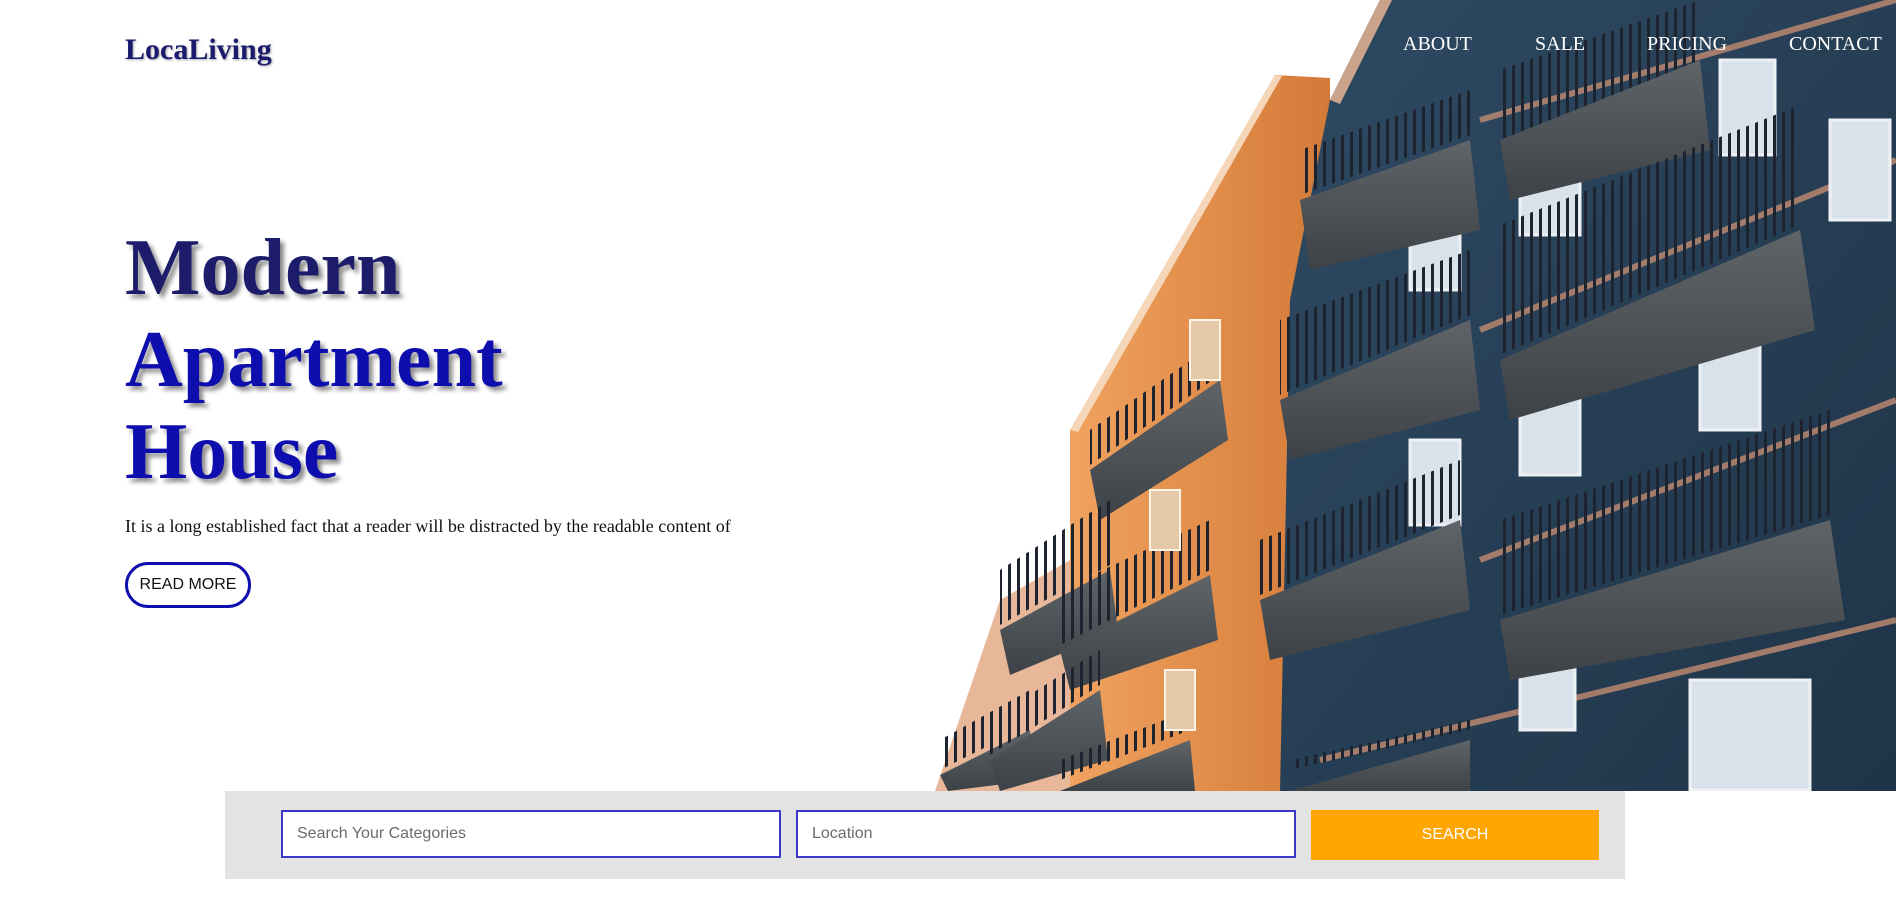  What do you see at coordinates (232, 452) in the screenshot?
I see `headline-line-3: House` at bounding box center [232, 452].